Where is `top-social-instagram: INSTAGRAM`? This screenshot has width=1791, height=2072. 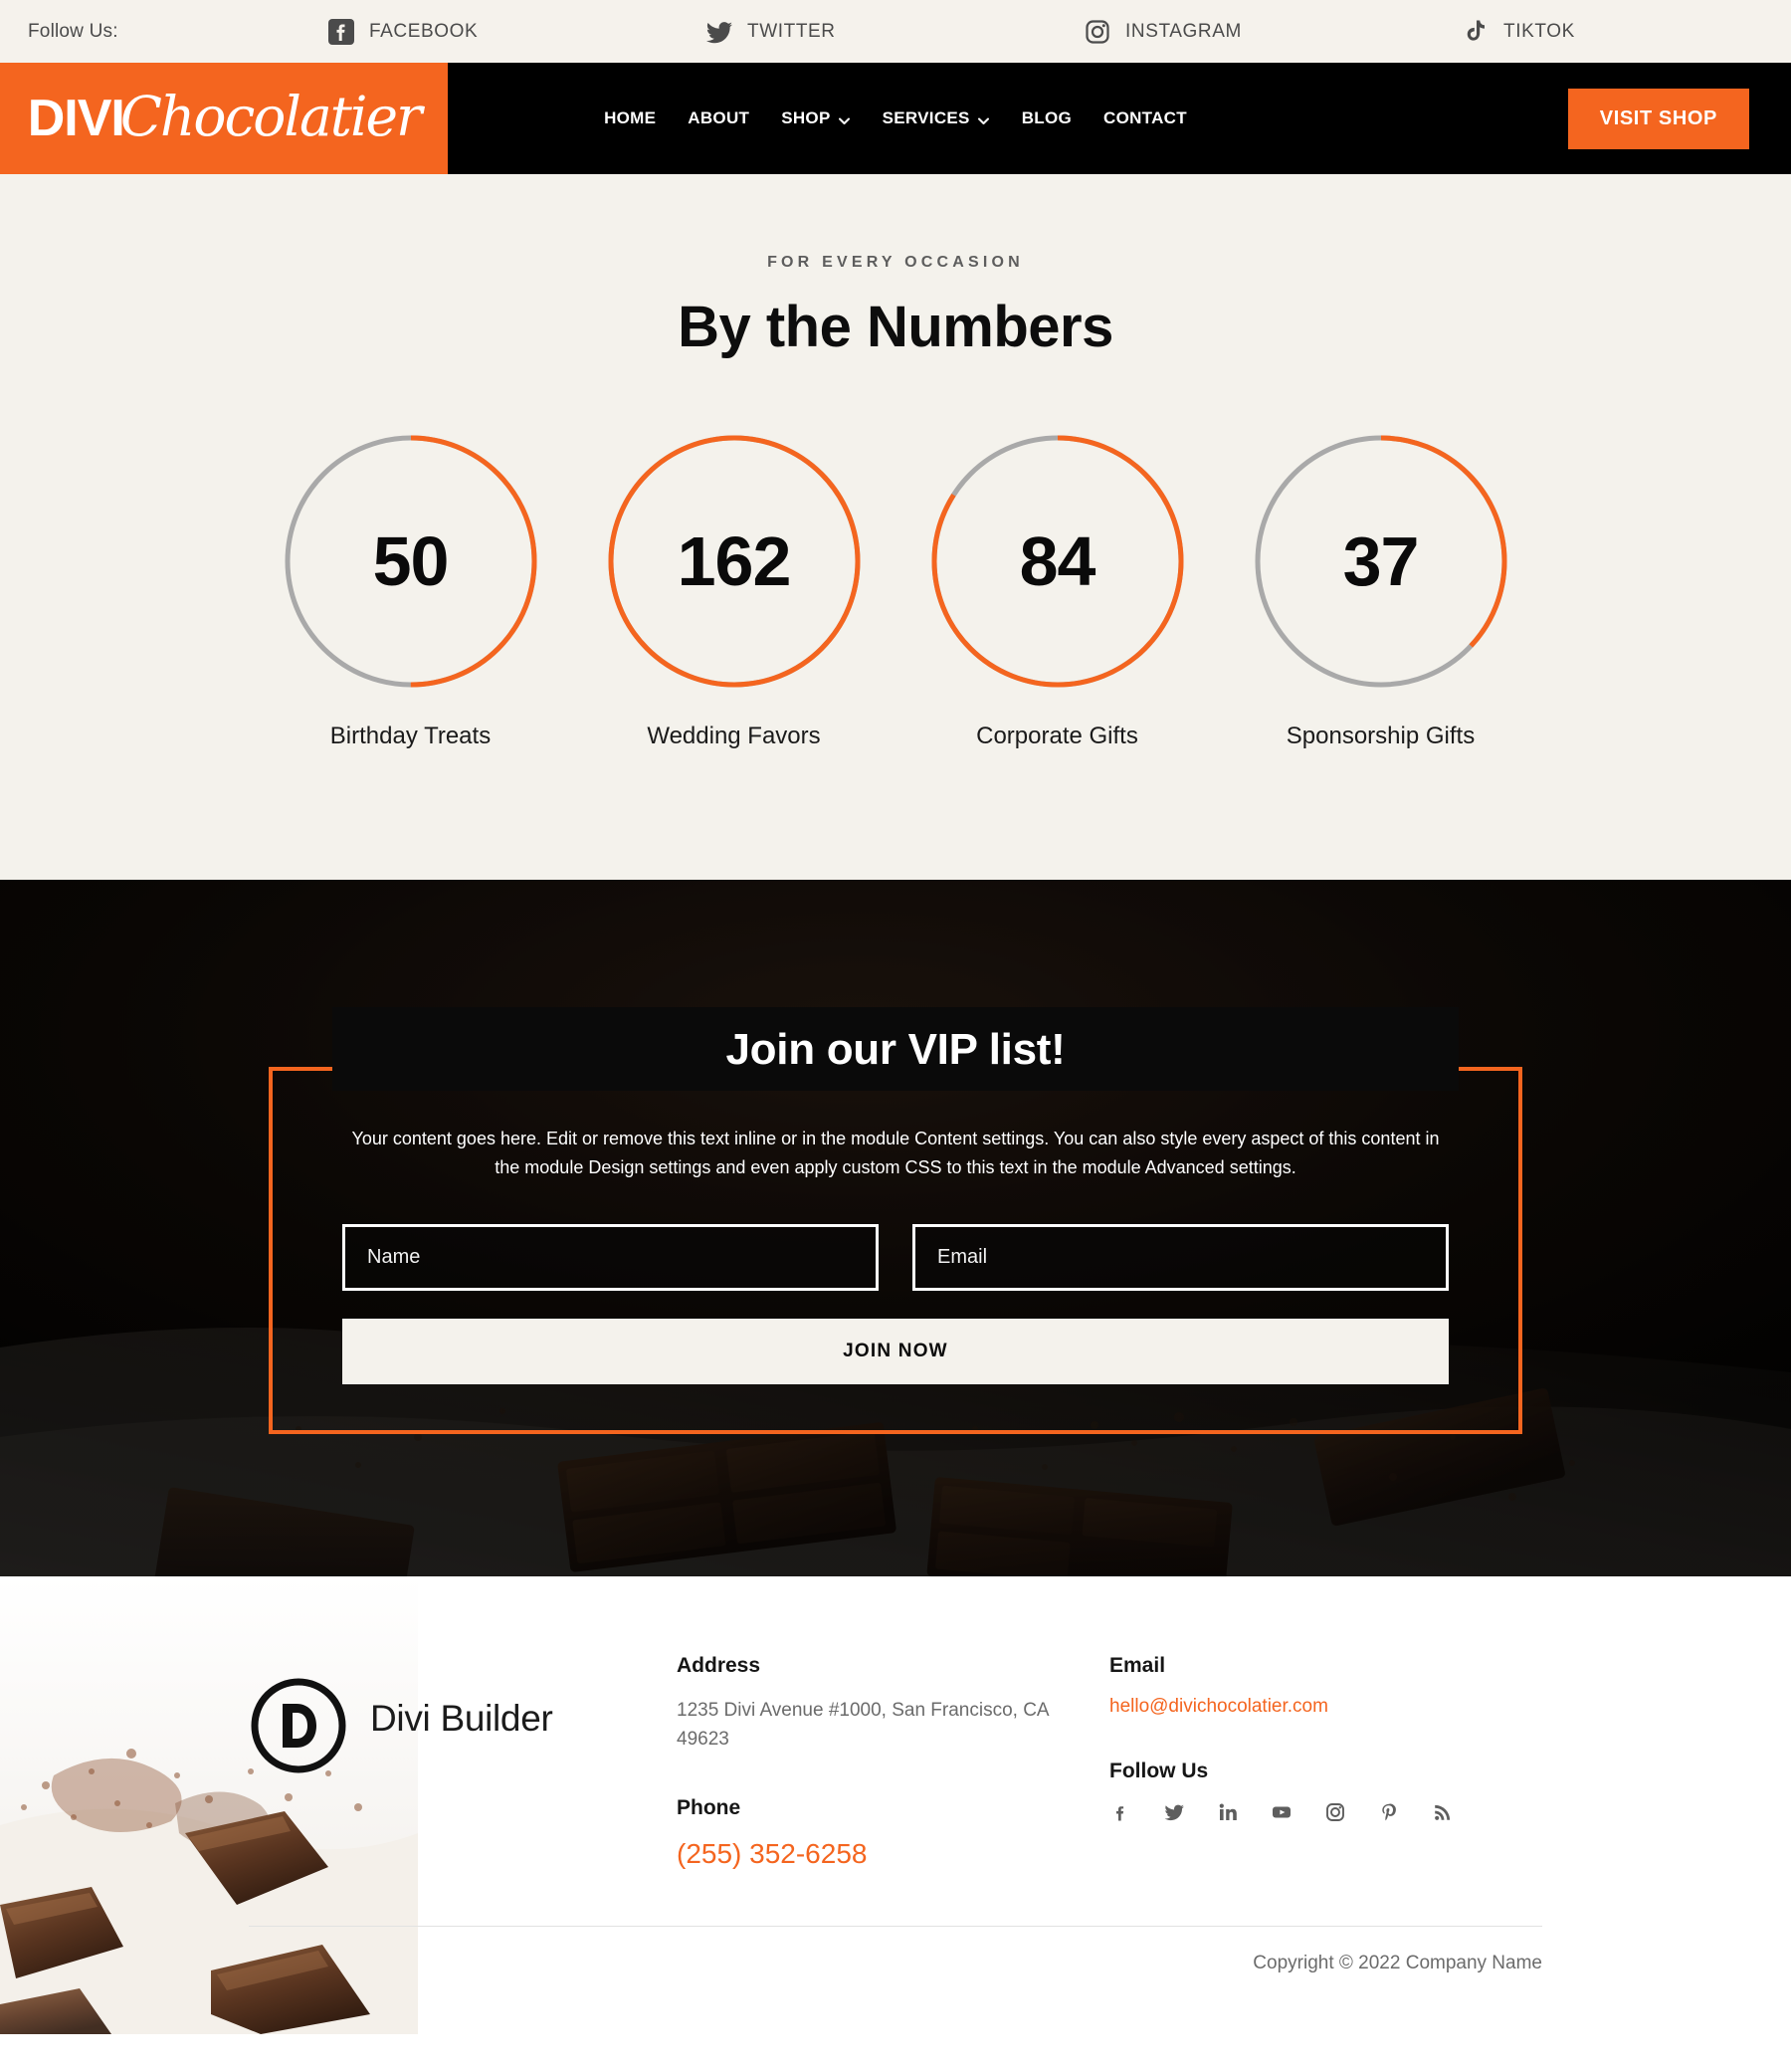 top-social-instagram: INSTAGRAM is located at coordinates (1272, 32).